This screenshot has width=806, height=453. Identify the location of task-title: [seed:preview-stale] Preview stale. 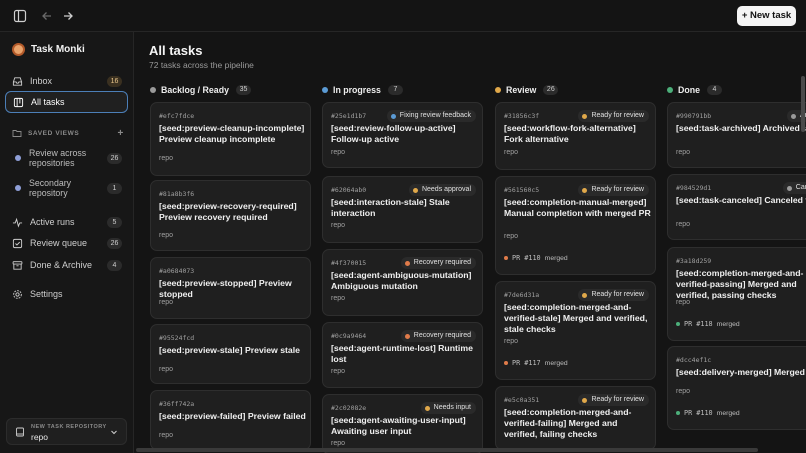
(229, 350).